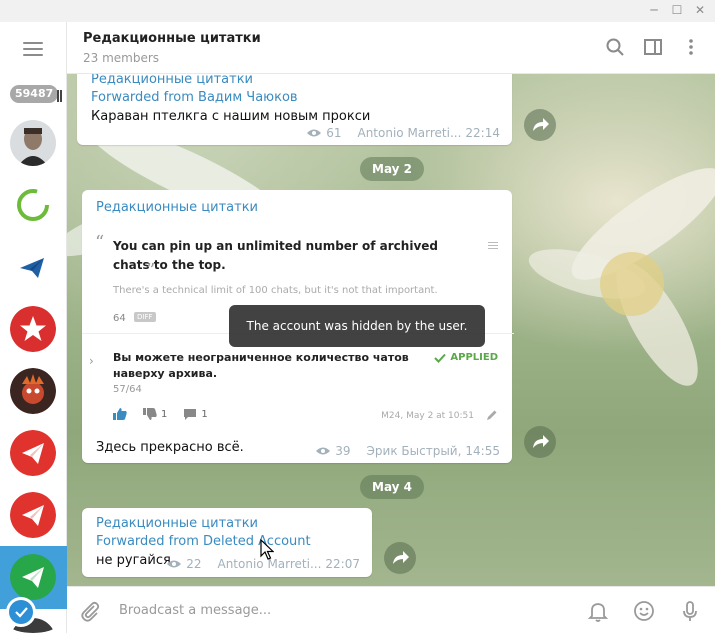 The width and height of the screenshot is (715, 633). What do you see at coordinates (33, 267) in the screenshot?
I see `chat-avatar-telegram-plane` at bounding box center [33, 267].